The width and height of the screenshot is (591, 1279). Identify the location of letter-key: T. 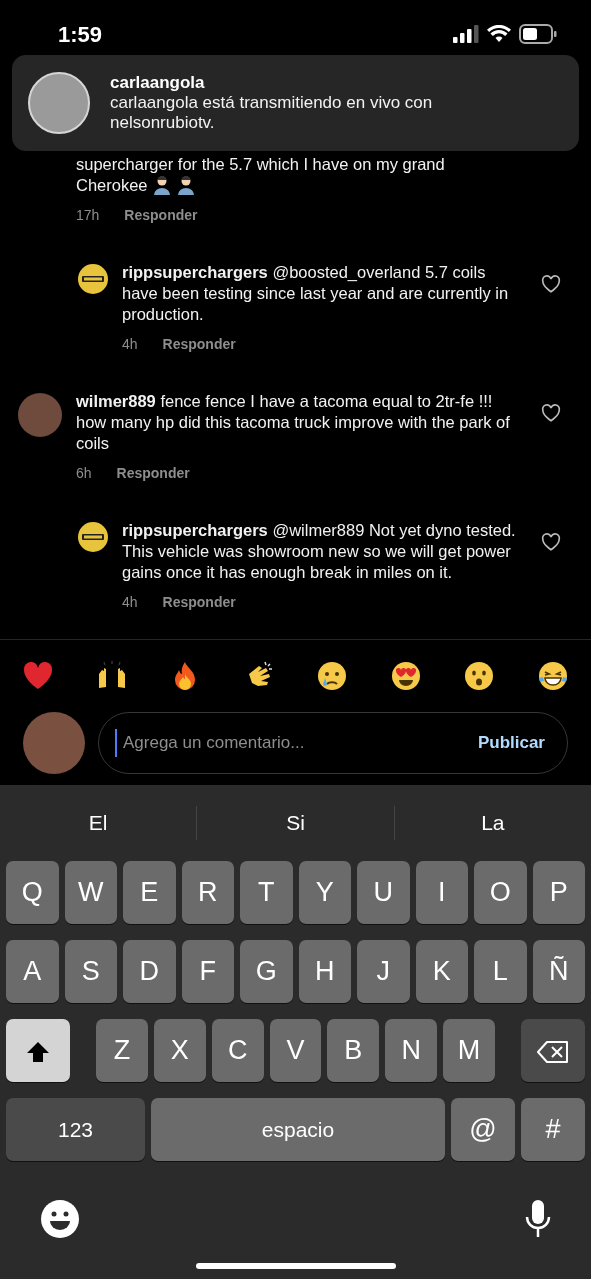
(266, 892).